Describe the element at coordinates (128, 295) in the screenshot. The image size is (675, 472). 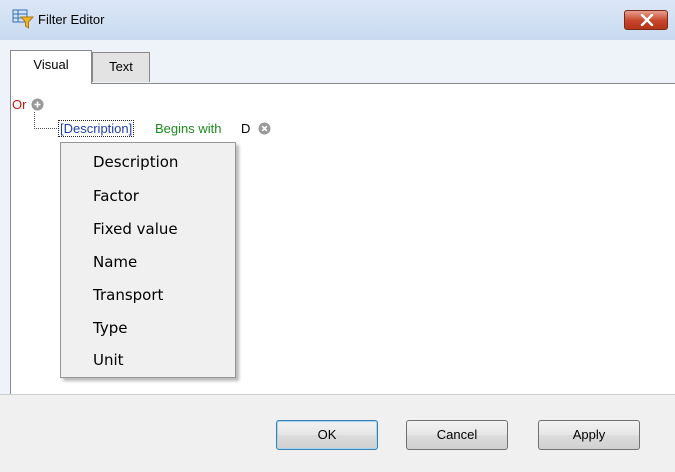
I see `menu-item-transport: Transport` at that location.